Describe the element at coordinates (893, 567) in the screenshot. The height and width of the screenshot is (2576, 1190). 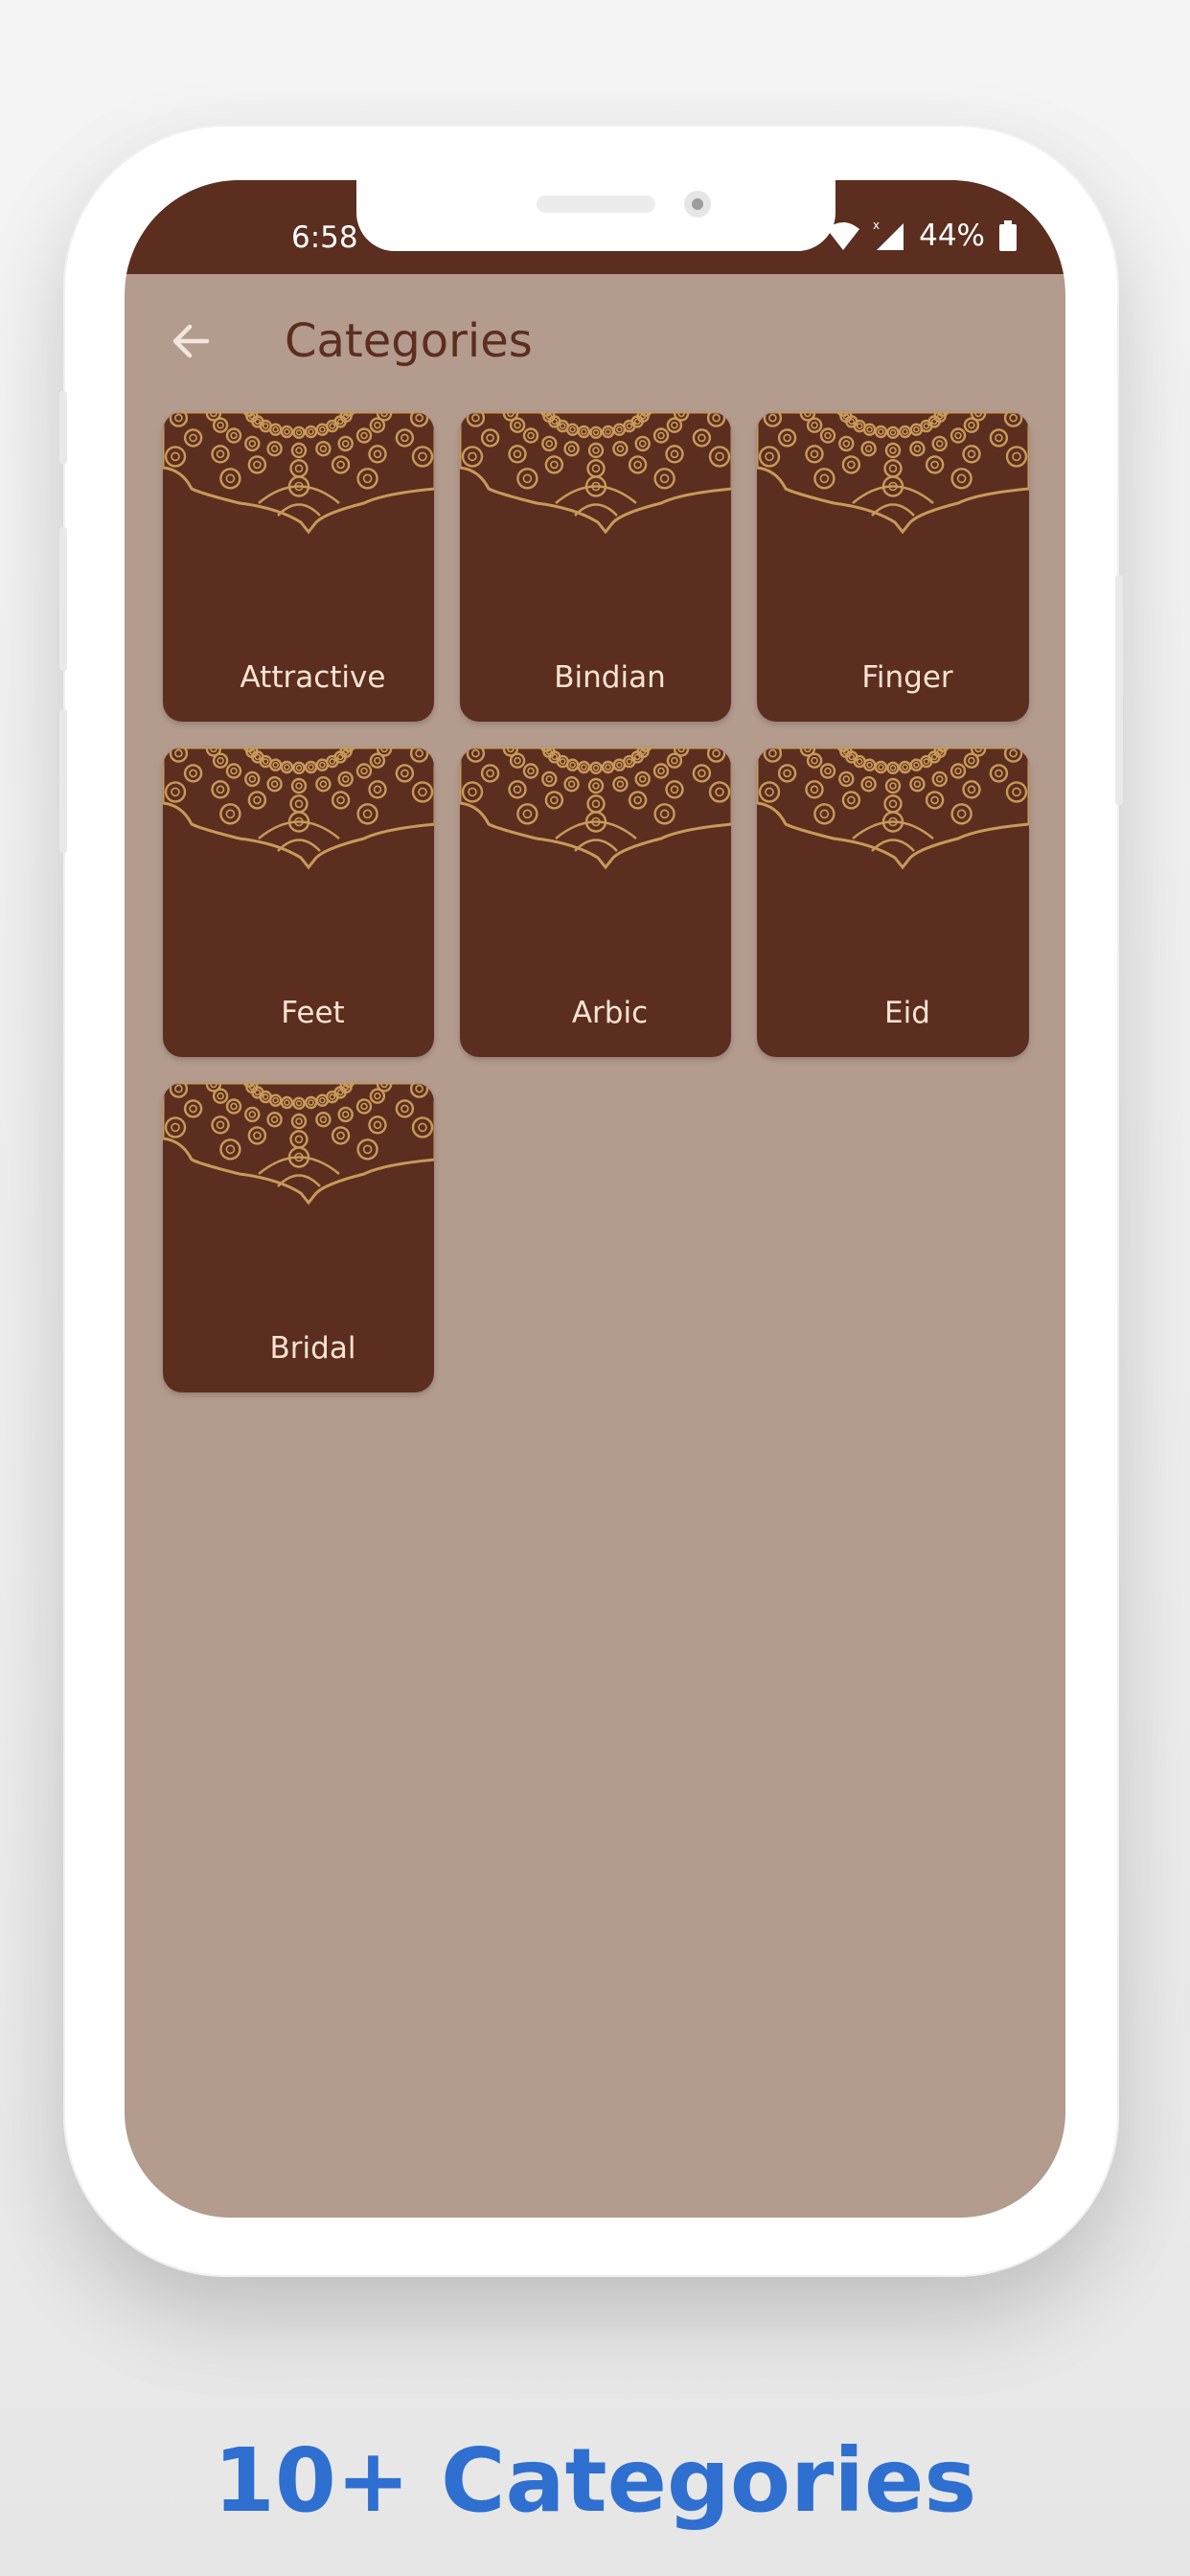
I see `category-card-finger: Finger` at that location.